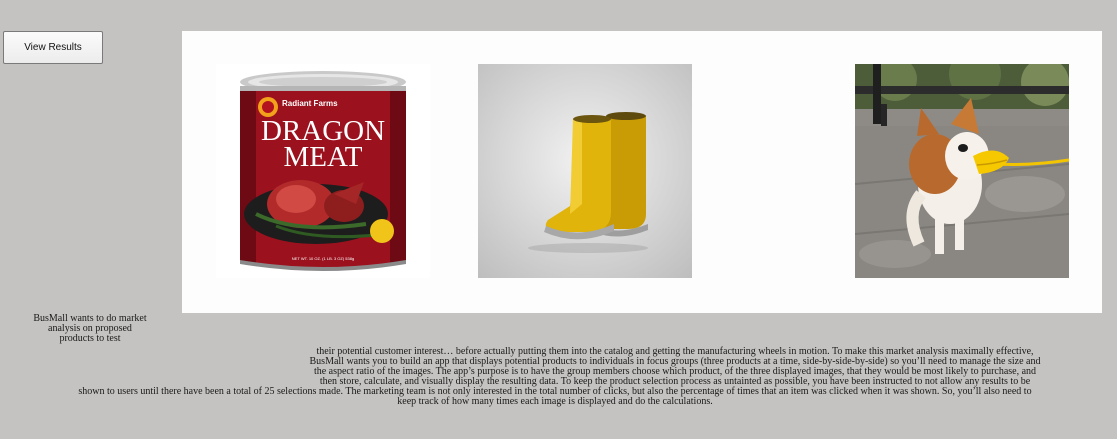 This screenshot has width=1117, height=439. Describe the element at coordinates (323, 258) in the screenshot. I see `net-weight: NET WT. 10 OZ. (1 LB. 3 OZ) 538g` at that location.